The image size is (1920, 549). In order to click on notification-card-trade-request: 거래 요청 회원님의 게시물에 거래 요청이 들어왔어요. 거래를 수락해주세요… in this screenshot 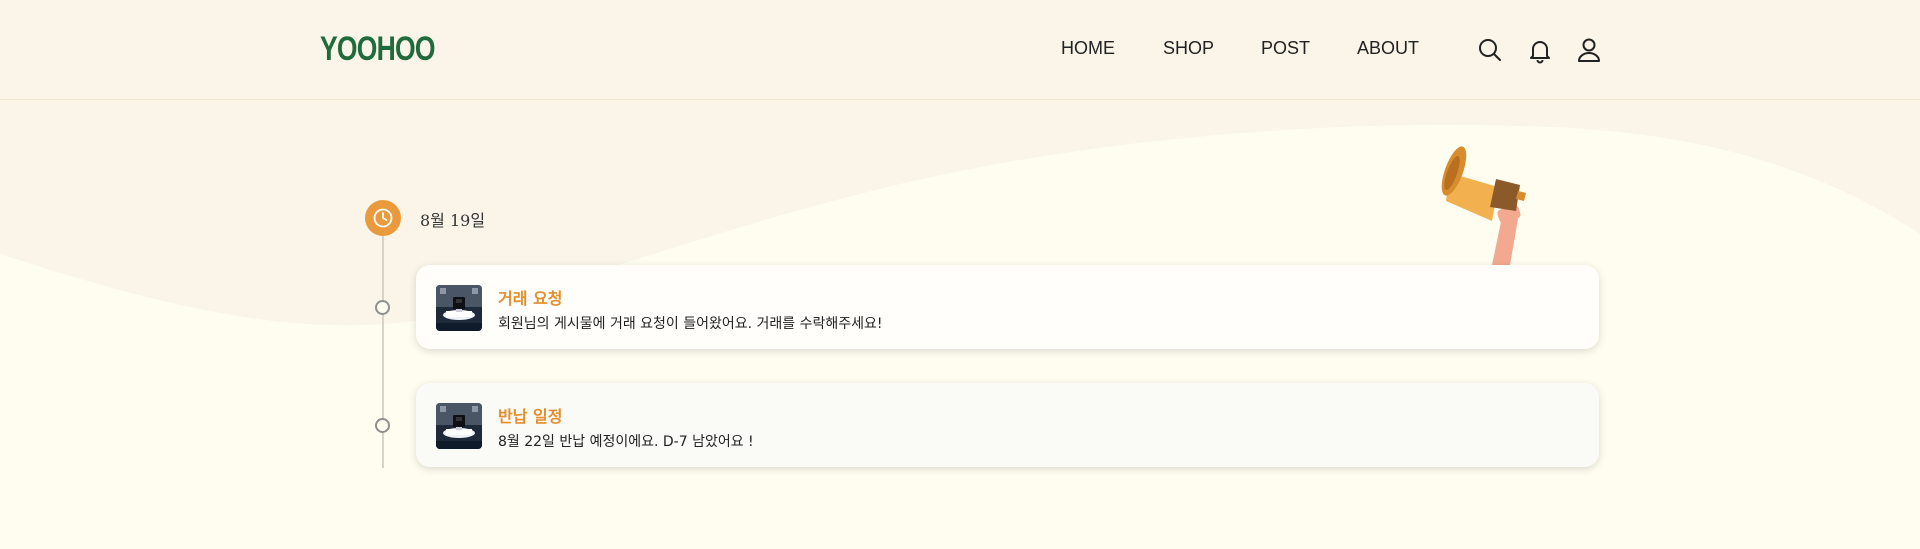, I will do `click(1007, 307)`.